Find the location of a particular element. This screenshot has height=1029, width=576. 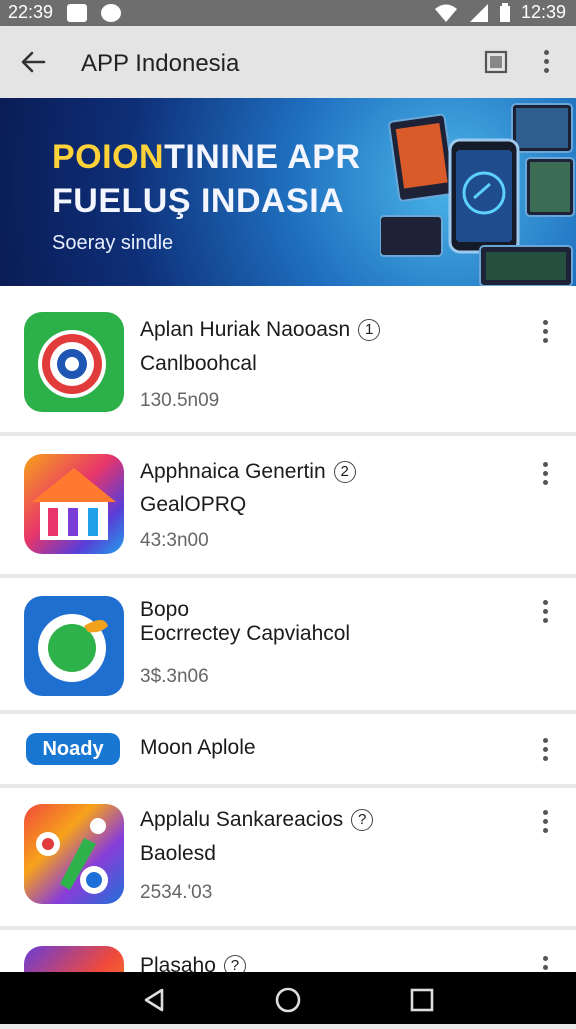

status-bar: 22:39 12:39 is located at coordinates (288, 13).